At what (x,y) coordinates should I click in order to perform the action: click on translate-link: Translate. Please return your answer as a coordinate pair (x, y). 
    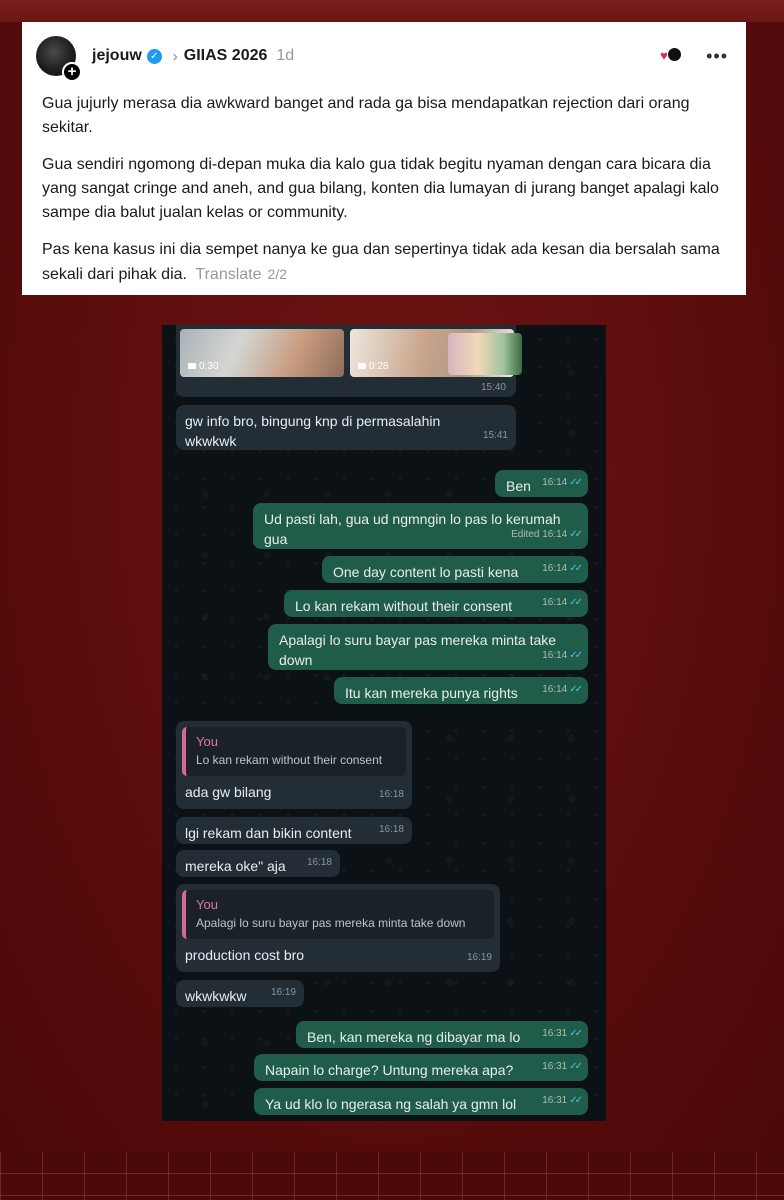
    Looking at the image, I should click on (228, 274).